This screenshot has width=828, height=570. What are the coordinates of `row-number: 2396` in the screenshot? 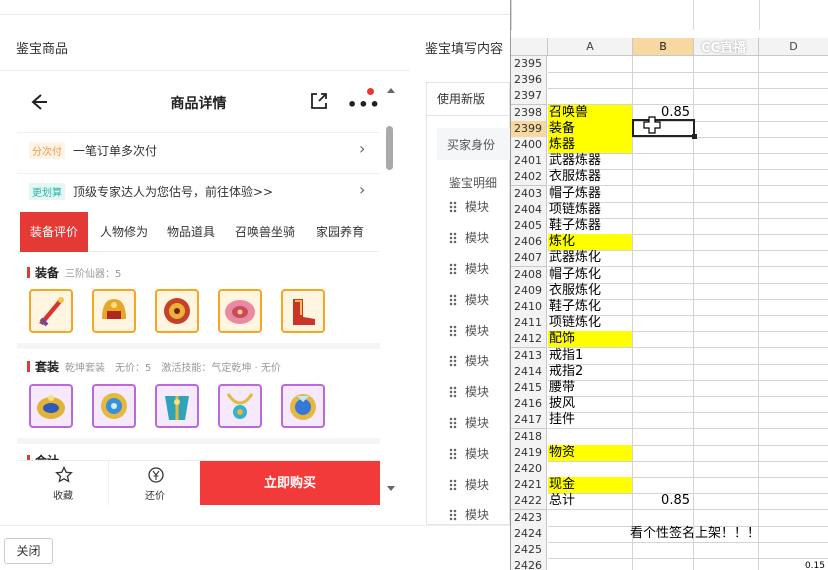 It's located at (529, 81).